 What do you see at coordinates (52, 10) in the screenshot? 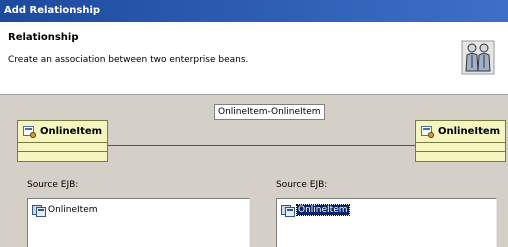
I see `window-title: Add Relationship` at bounding box center [52, 10].